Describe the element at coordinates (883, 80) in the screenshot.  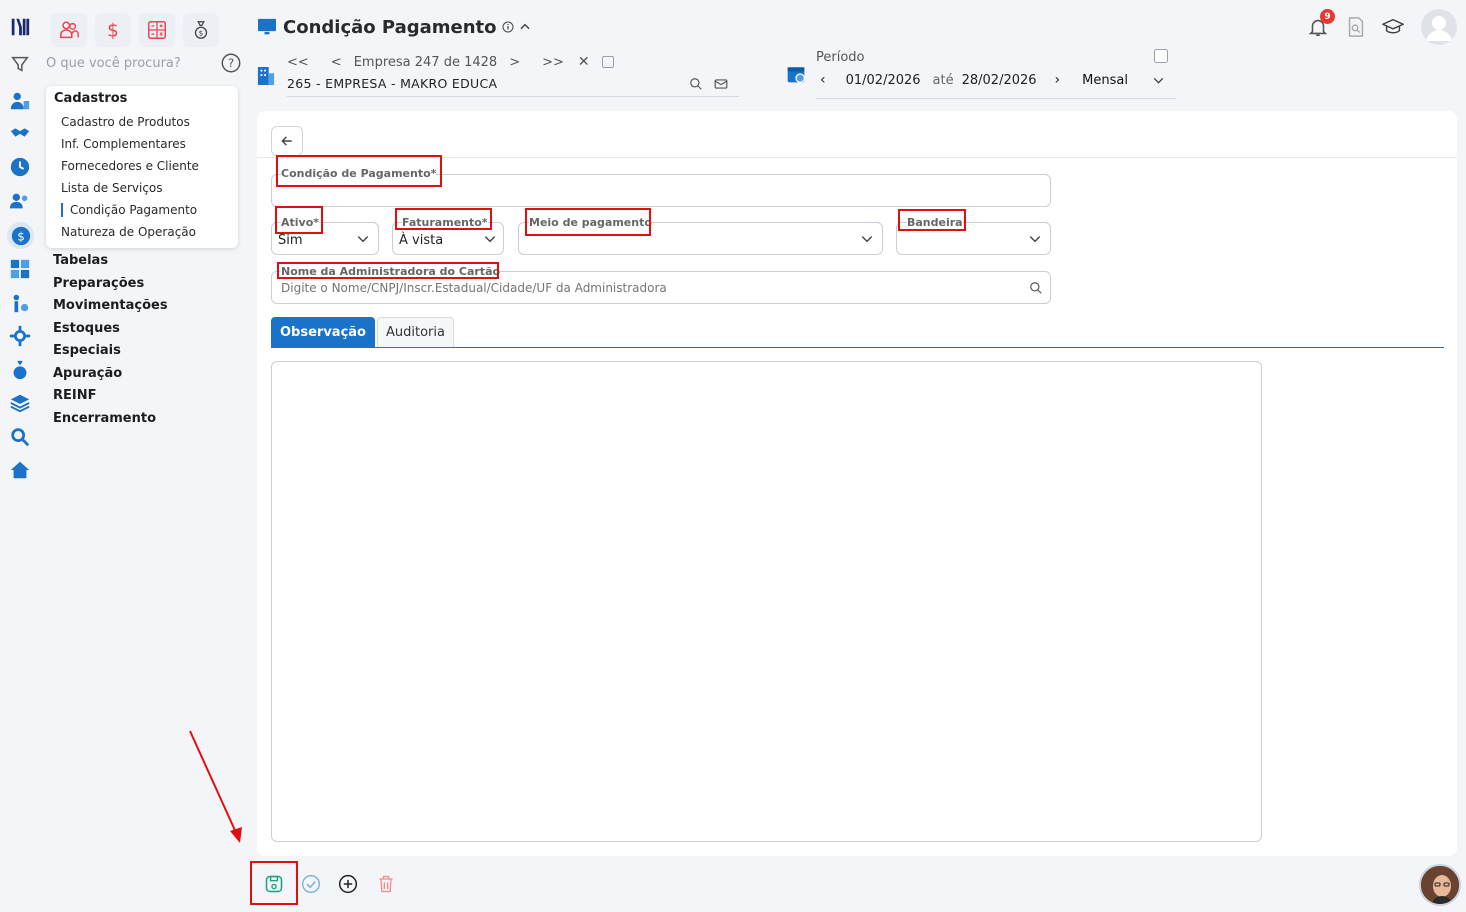
I see `period-start: 01/02/2026` at that location.